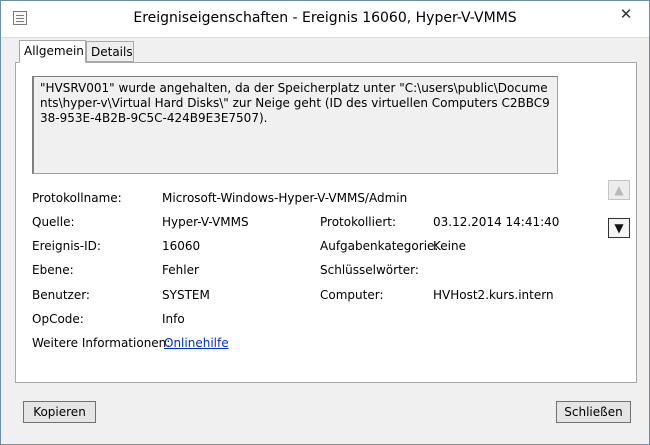 Image resolution: width=650 pixels, height=445 pixels. Describe the element at coordinates (196, 343) in the screenshot. I see `onlinehilfe-link: Onlinehilfe` at that location.